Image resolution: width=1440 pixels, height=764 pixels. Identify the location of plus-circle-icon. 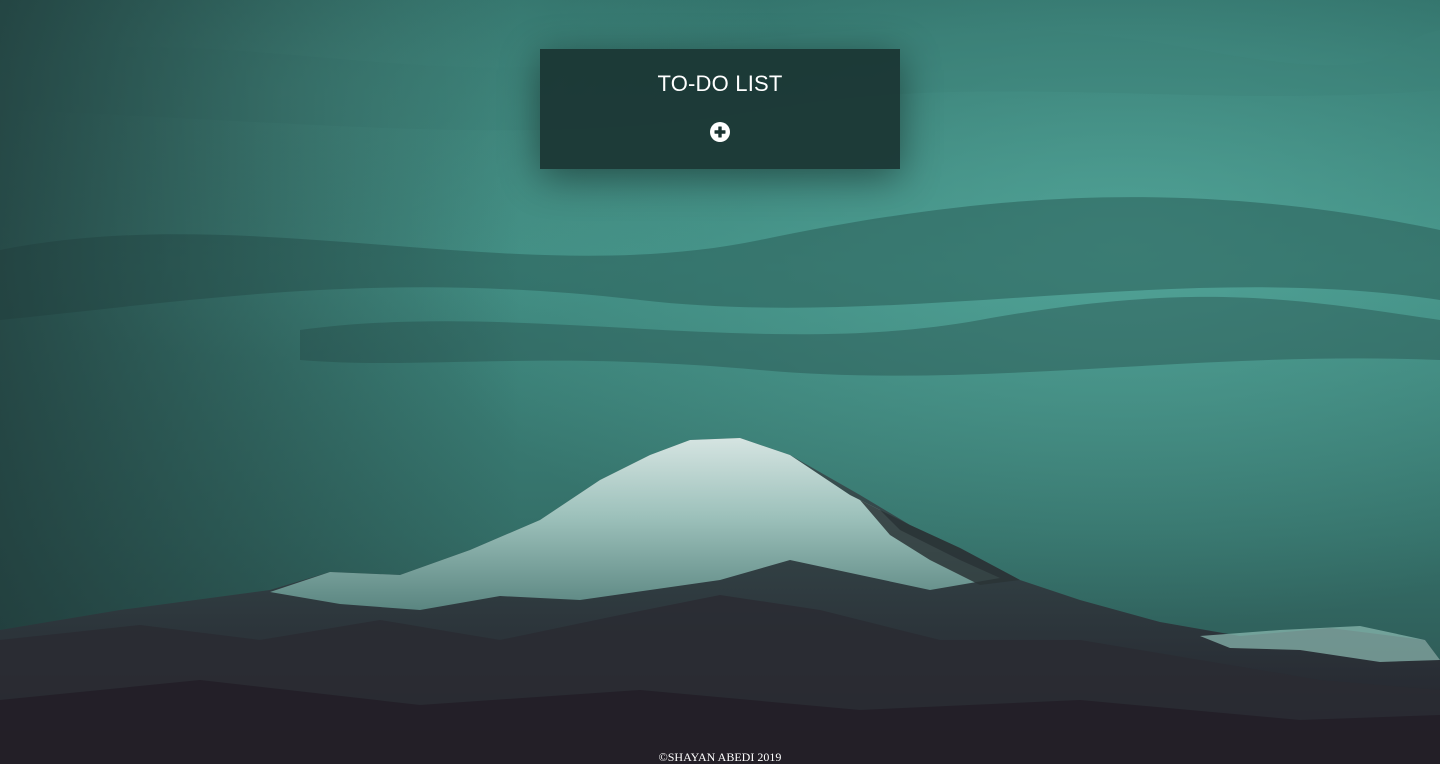
(720, 132).